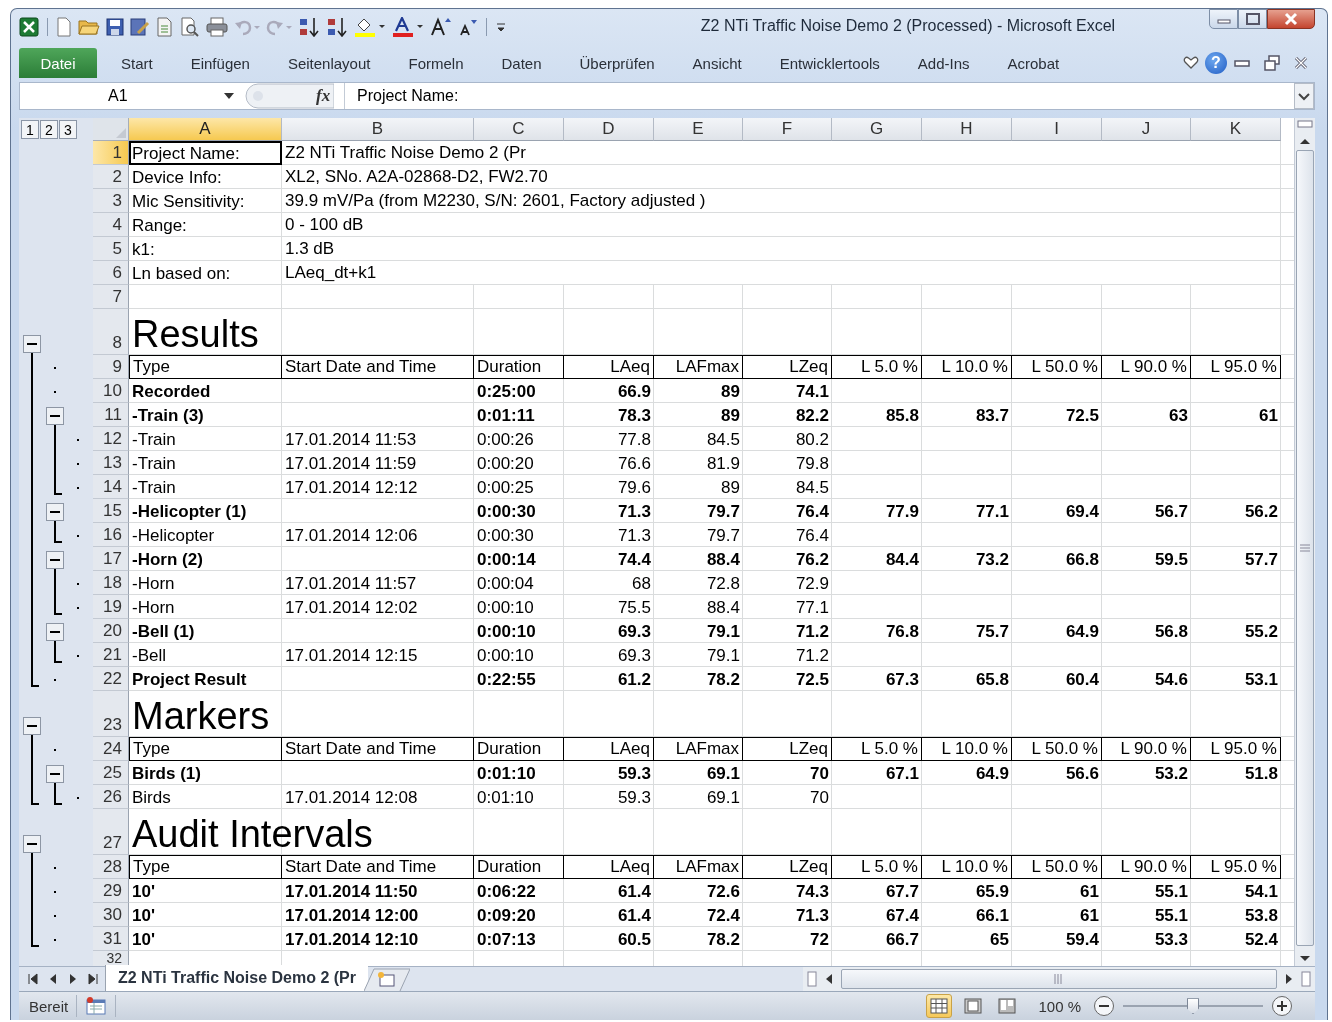 Image resolution: width=1332 pixels, height=1022 pixels. Describe the element at coordinates (49, 130) in the screenshot. I see `outline-level-button: 2` at that location.